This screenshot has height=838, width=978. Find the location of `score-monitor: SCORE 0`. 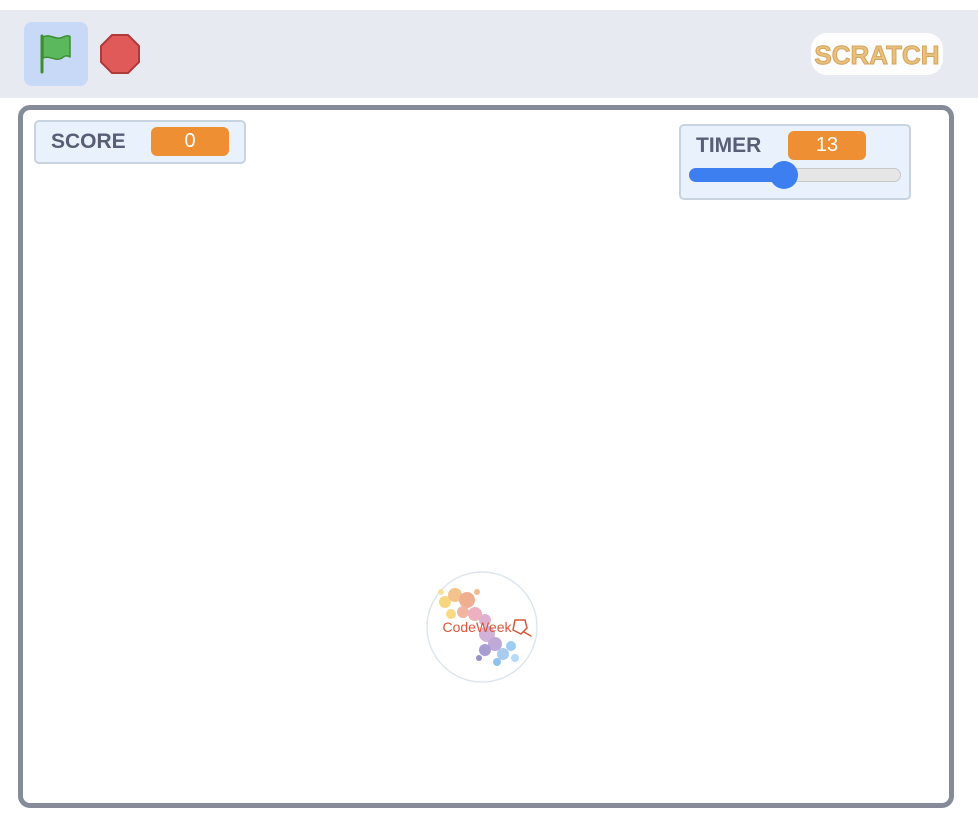

score-monitor: SCORE 0 is located at coordinates (140, 142).